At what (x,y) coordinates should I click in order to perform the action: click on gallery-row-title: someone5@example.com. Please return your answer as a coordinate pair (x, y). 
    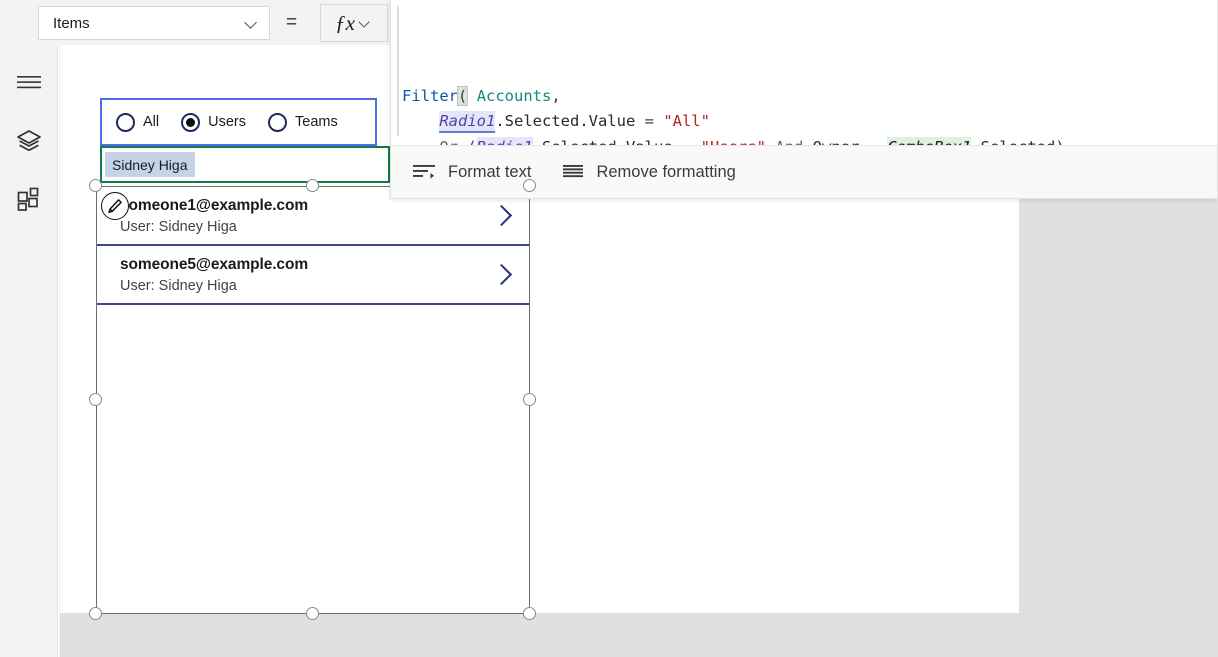
    Looking at the image, I should click on (214, 264).